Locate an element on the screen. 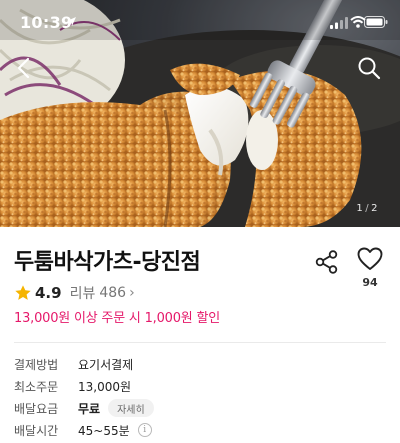 The image size is (400, 443). search-icon is located at coordinates (369, 68).